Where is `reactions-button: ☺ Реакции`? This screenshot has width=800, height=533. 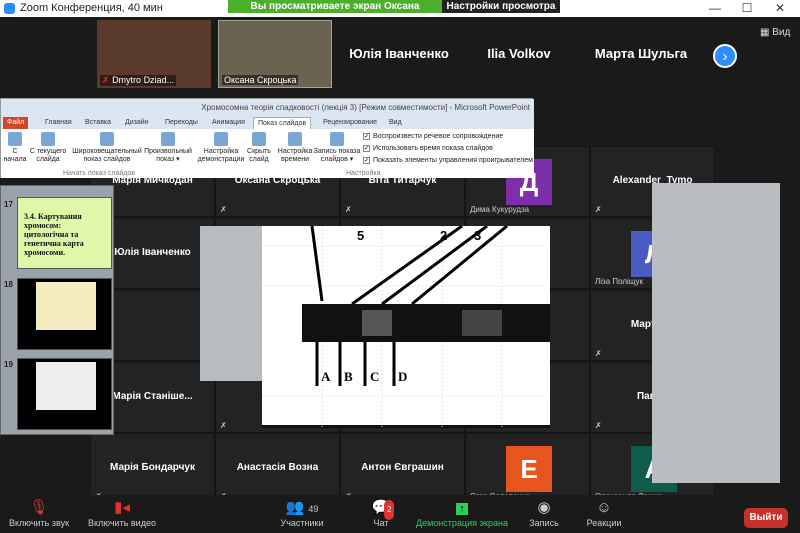 reactions-button: ☺ Реакции is located at coordinates (604, 513).